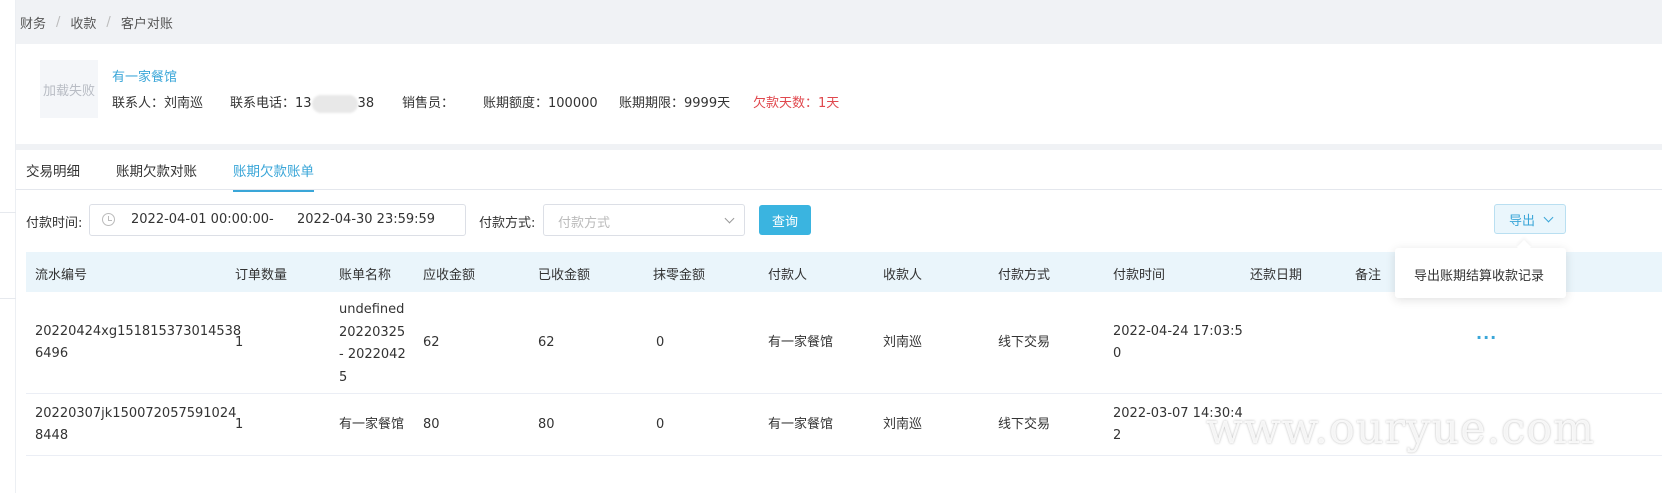 Image resolution: width=1662 pixels, height=493 pixels. Describe the element at coordinates (788, 275) in the screenshot. I see `col-payer: 付款人` at that location.